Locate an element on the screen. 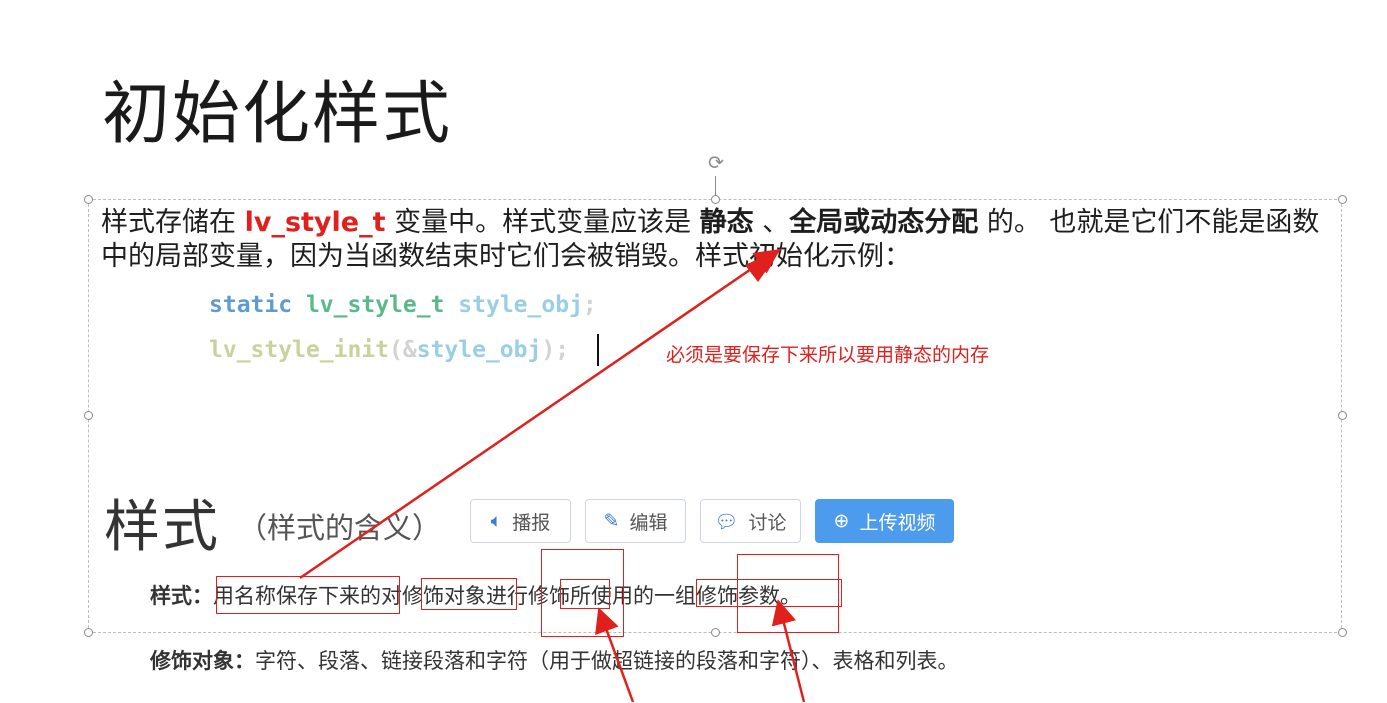 The image size is (1387, 703). arrow-to-static-head is located at coordinates (763, 265).